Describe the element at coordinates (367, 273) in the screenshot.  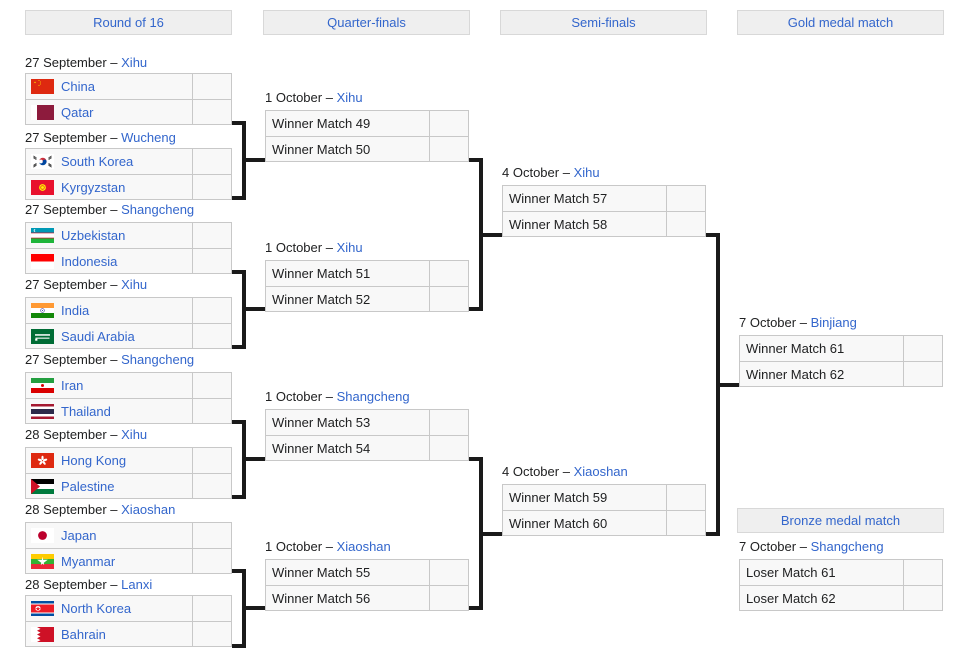
I see `match-row: Winner Match 51` at that location.